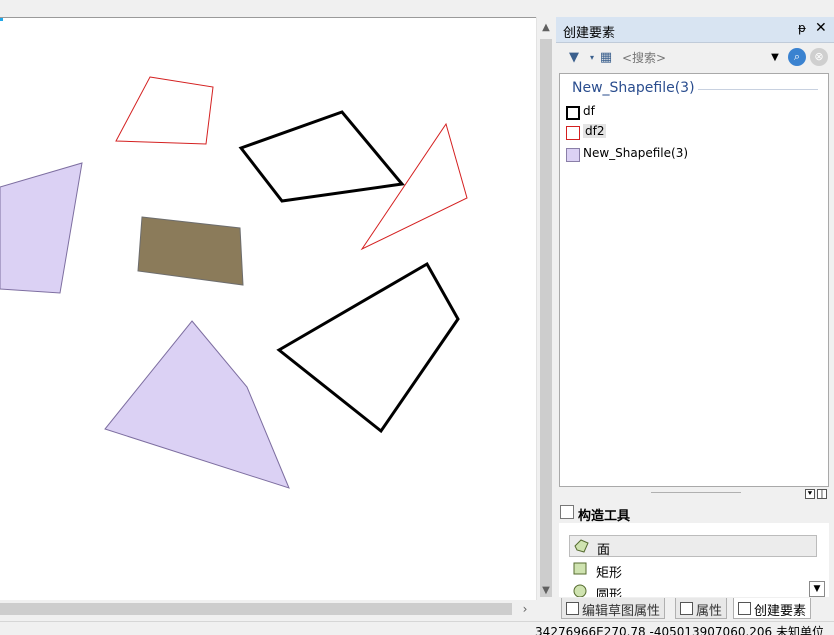 The image size is (834, 635). I want to click on panel-title-bar: 创建要素 ᵽ ✕, so click(695, 30).